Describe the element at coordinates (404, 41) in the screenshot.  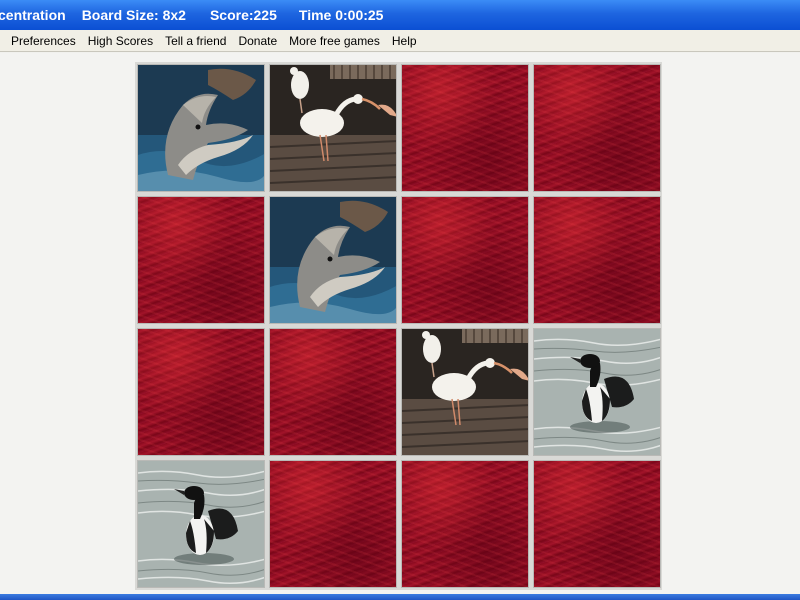
I see `menu-help: Help` at that location.